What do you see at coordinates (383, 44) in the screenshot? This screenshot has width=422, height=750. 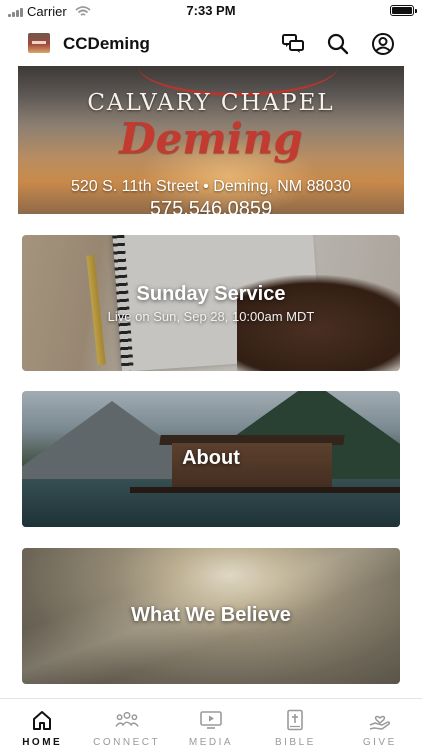 I see `profile-icon` at bounding box center [383, 44].